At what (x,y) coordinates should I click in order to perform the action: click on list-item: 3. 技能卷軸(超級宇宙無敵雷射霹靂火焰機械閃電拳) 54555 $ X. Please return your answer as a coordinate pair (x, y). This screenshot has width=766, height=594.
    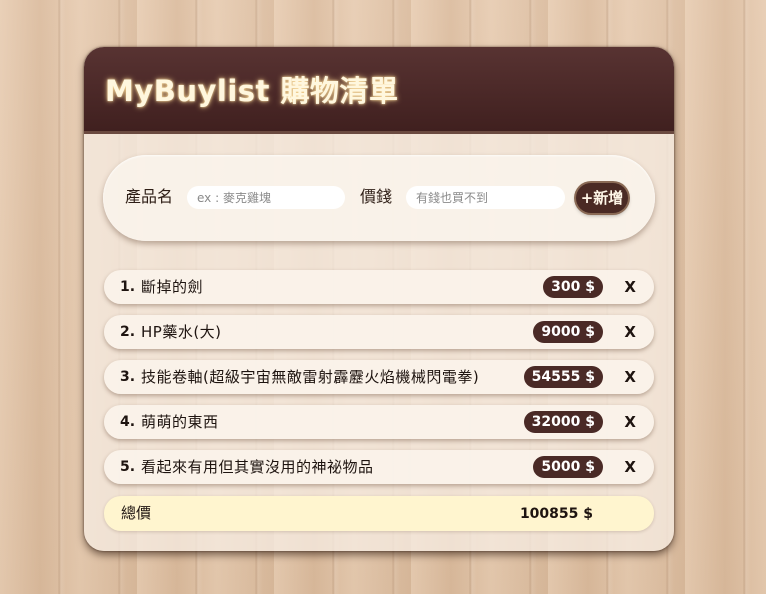
    Looking at the image, I should click on (379, 377).